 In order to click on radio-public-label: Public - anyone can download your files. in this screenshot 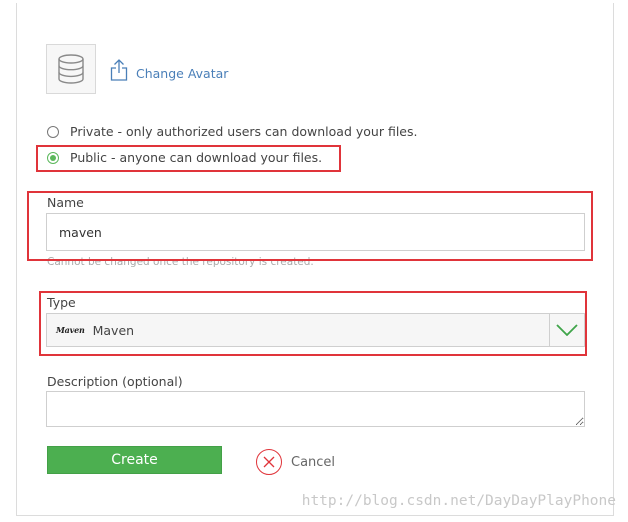, I will do `click(196, 157)`.